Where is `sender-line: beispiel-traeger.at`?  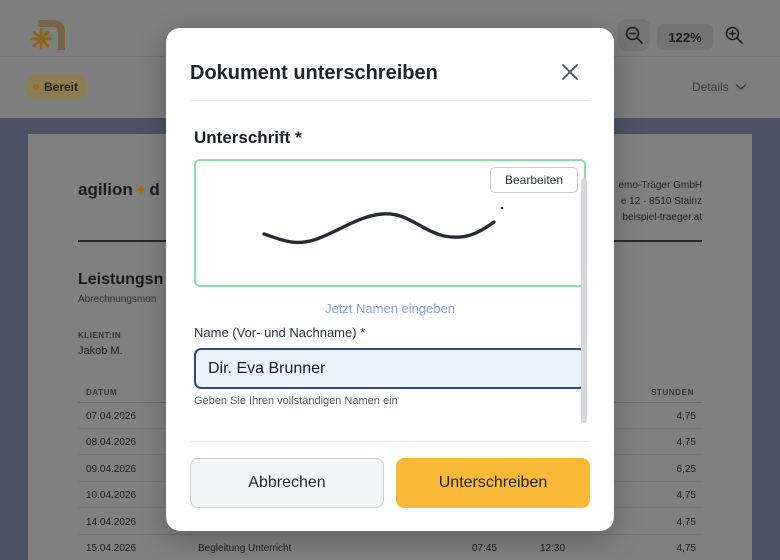
sender-line: beispiel-traeger.at is located at coordinates (662, 217).